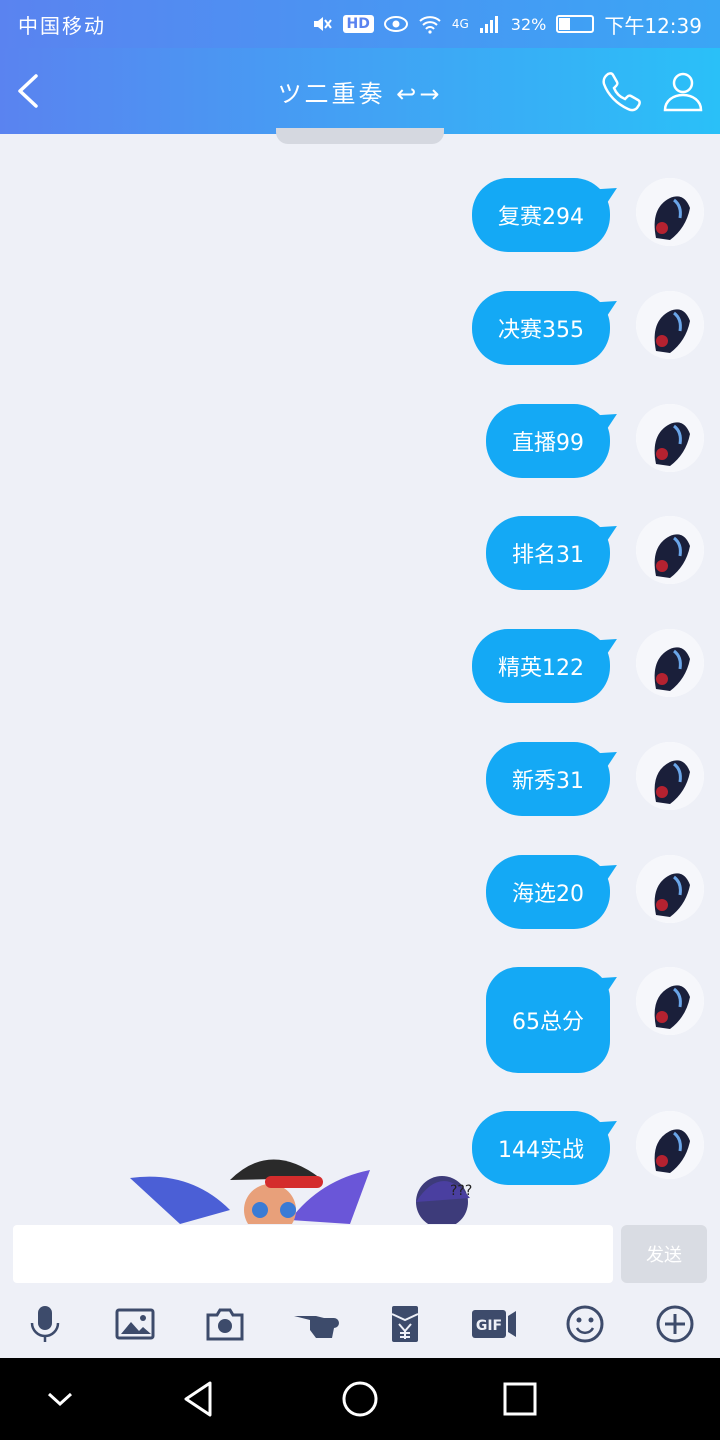 The width and height of the screenshot is (720, 1440). I want to click on message-row: 新秀31, so click(595, 779).